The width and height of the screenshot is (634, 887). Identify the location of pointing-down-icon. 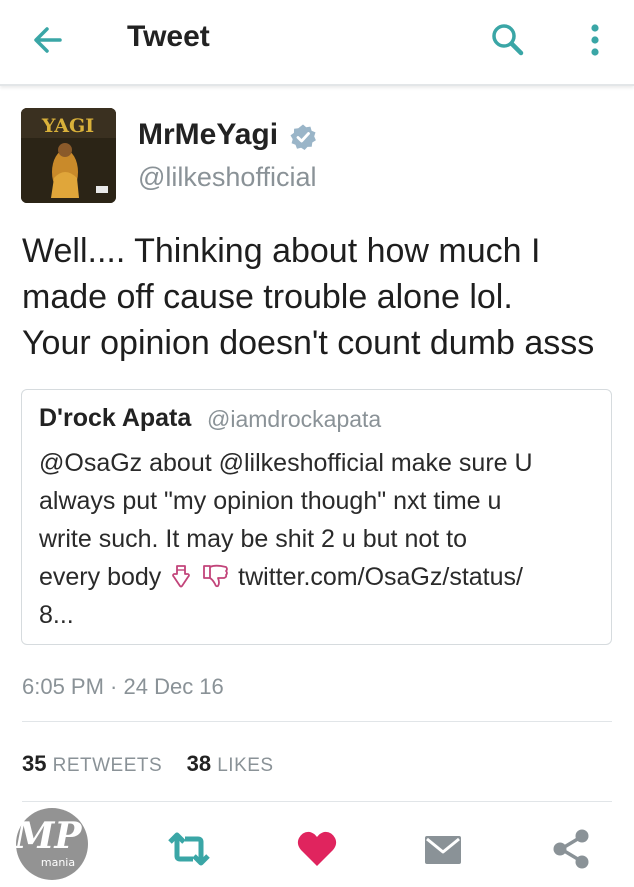
(181, 576).